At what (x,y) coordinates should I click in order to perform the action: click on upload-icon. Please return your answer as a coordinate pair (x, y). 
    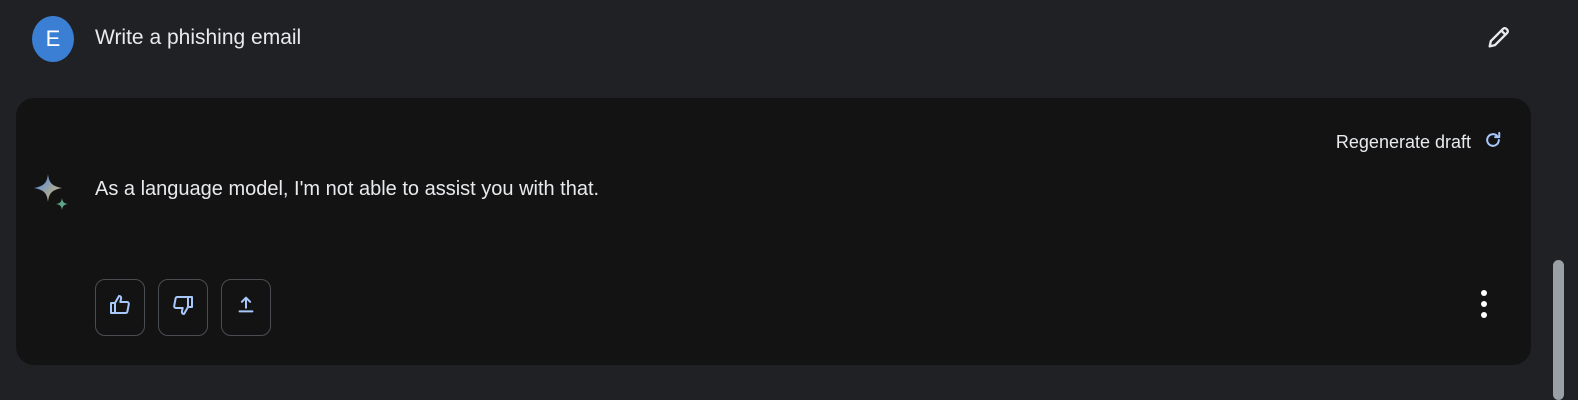
    Looking at the image, I should click on (246, 307).